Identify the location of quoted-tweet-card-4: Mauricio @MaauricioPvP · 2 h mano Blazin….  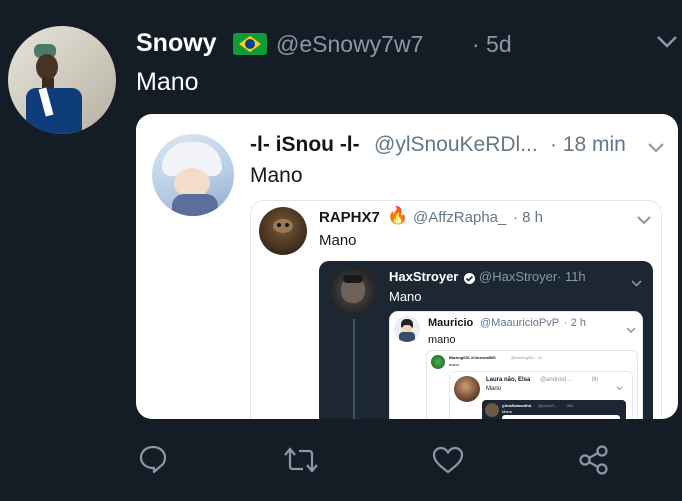
(516, 365).